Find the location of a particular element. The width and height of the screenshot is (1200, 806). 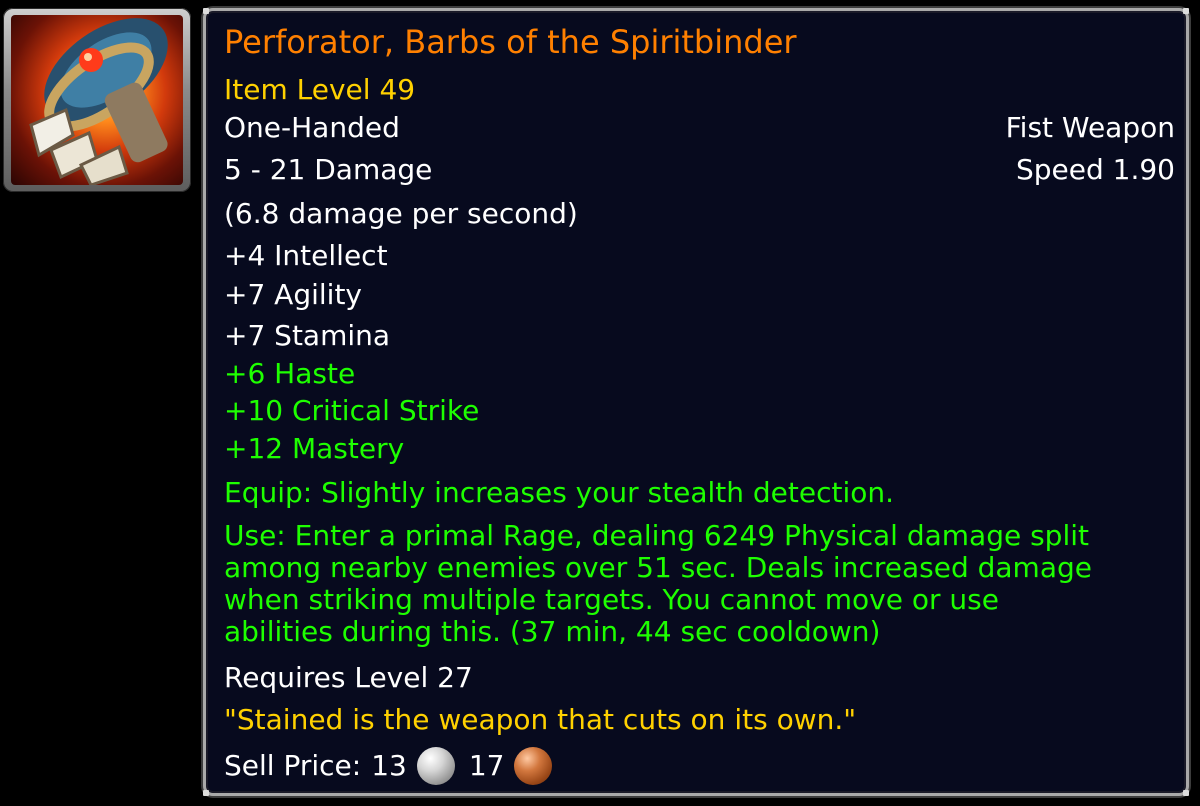

stat-secondary: +6 Haste is located at coordinates (290, 373).